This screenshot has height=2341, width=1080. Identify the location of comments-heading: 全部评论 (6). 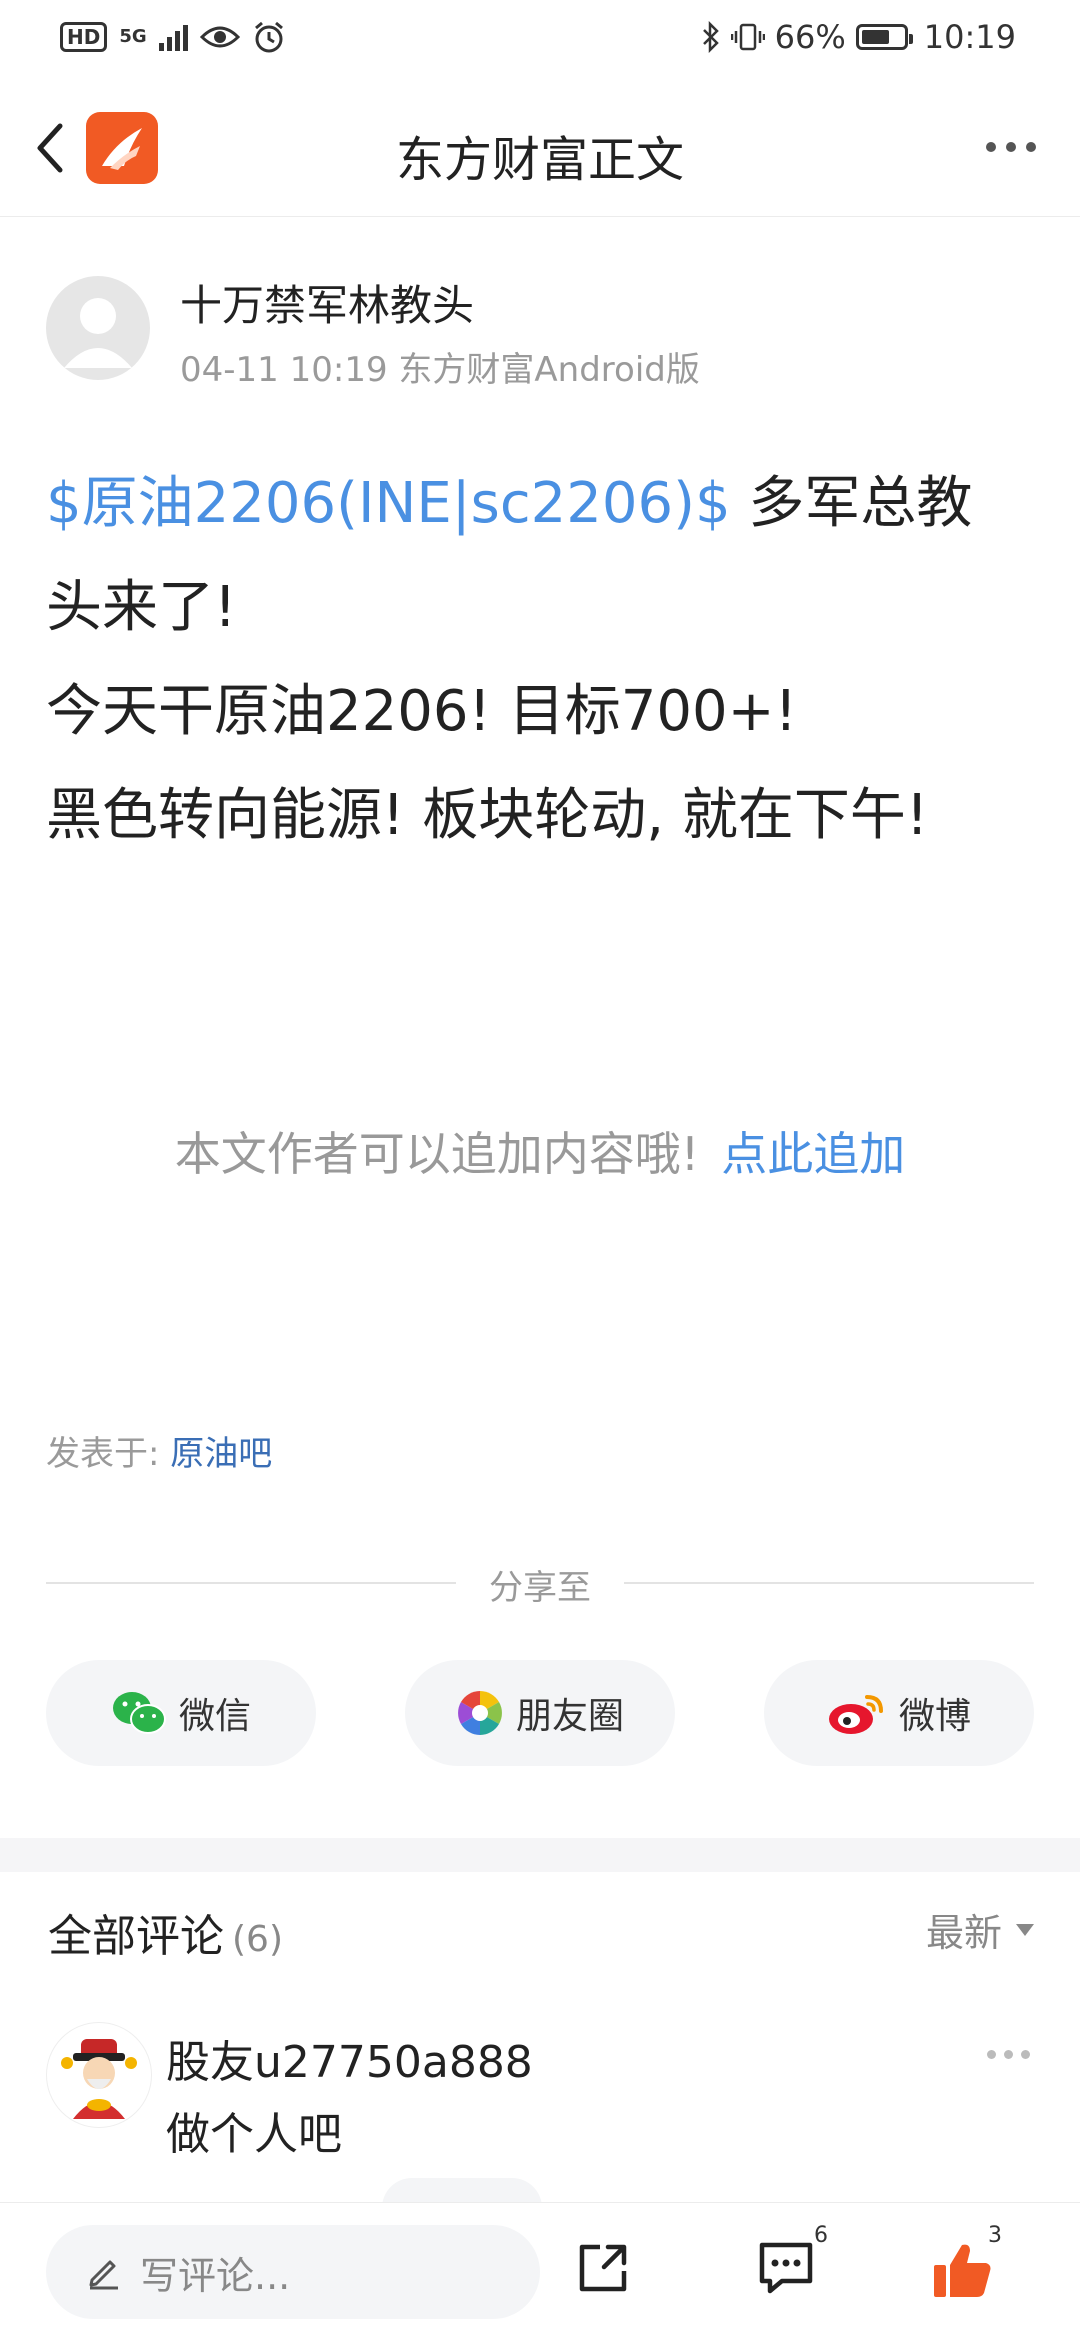
(165, 1932).